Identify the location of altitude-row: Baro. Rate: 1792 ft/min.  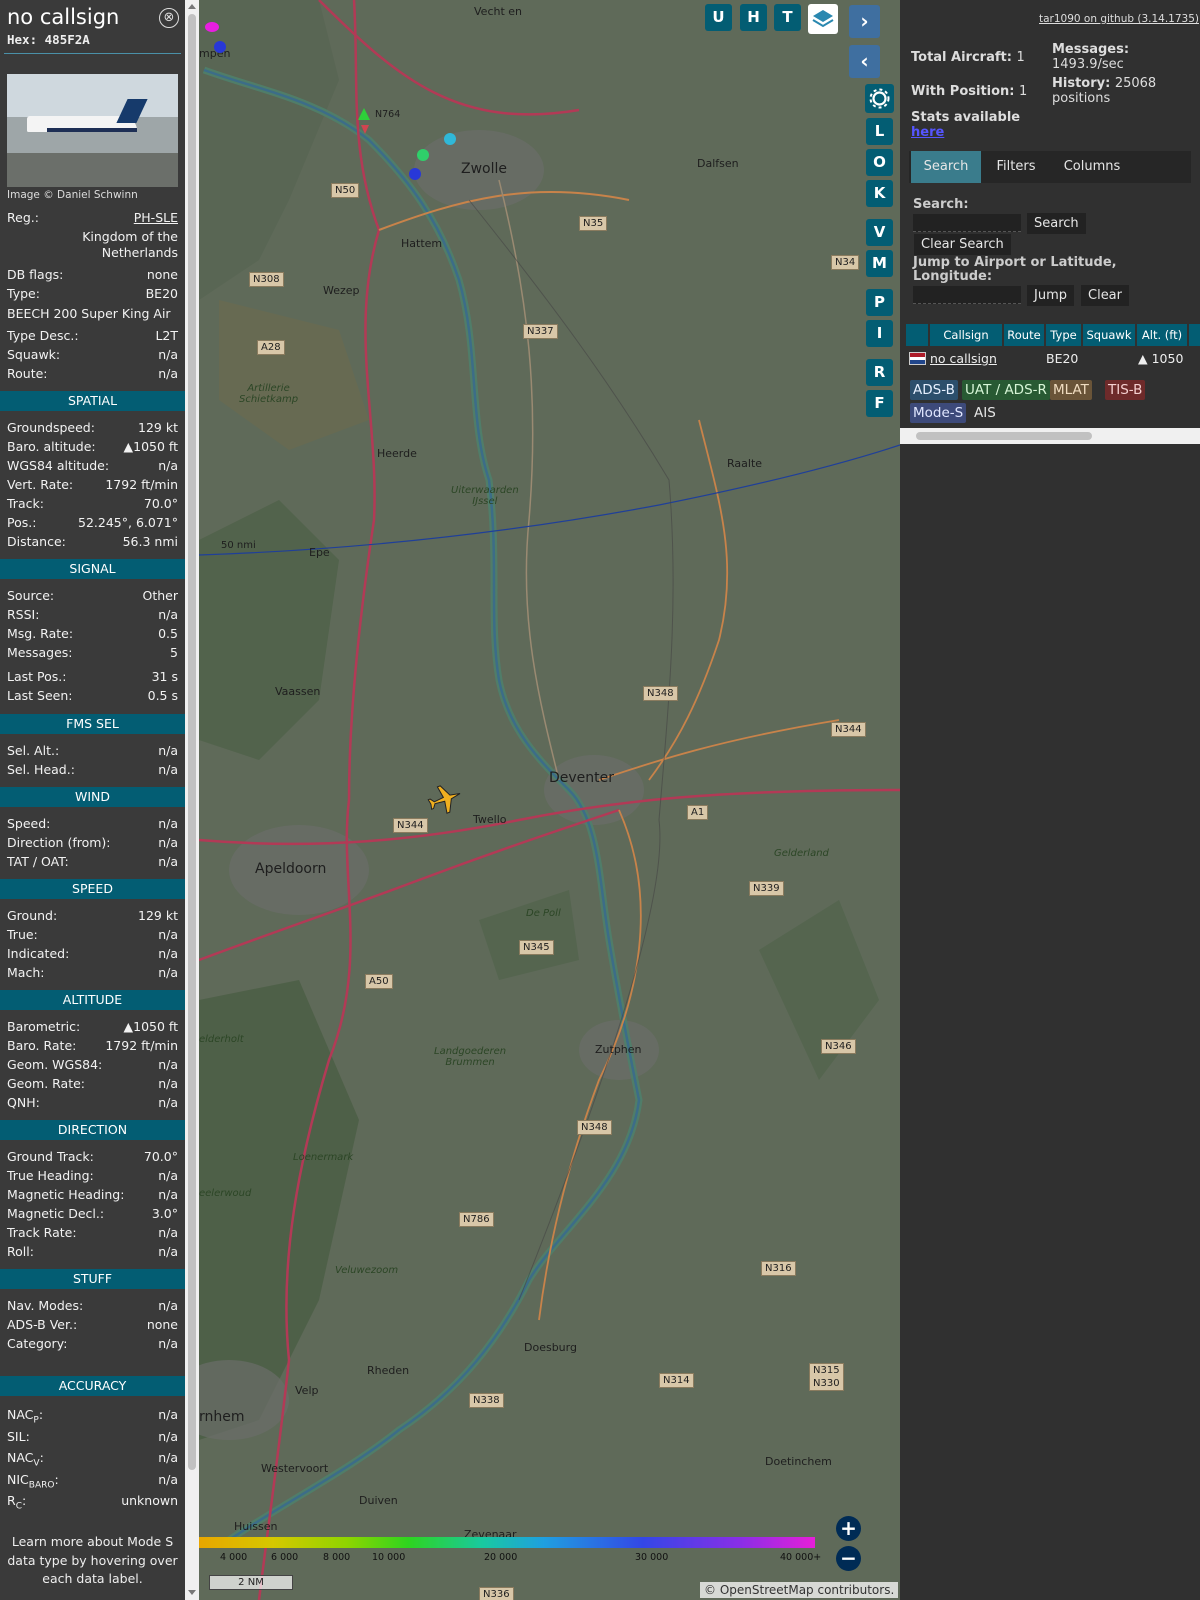
(92, 1046).